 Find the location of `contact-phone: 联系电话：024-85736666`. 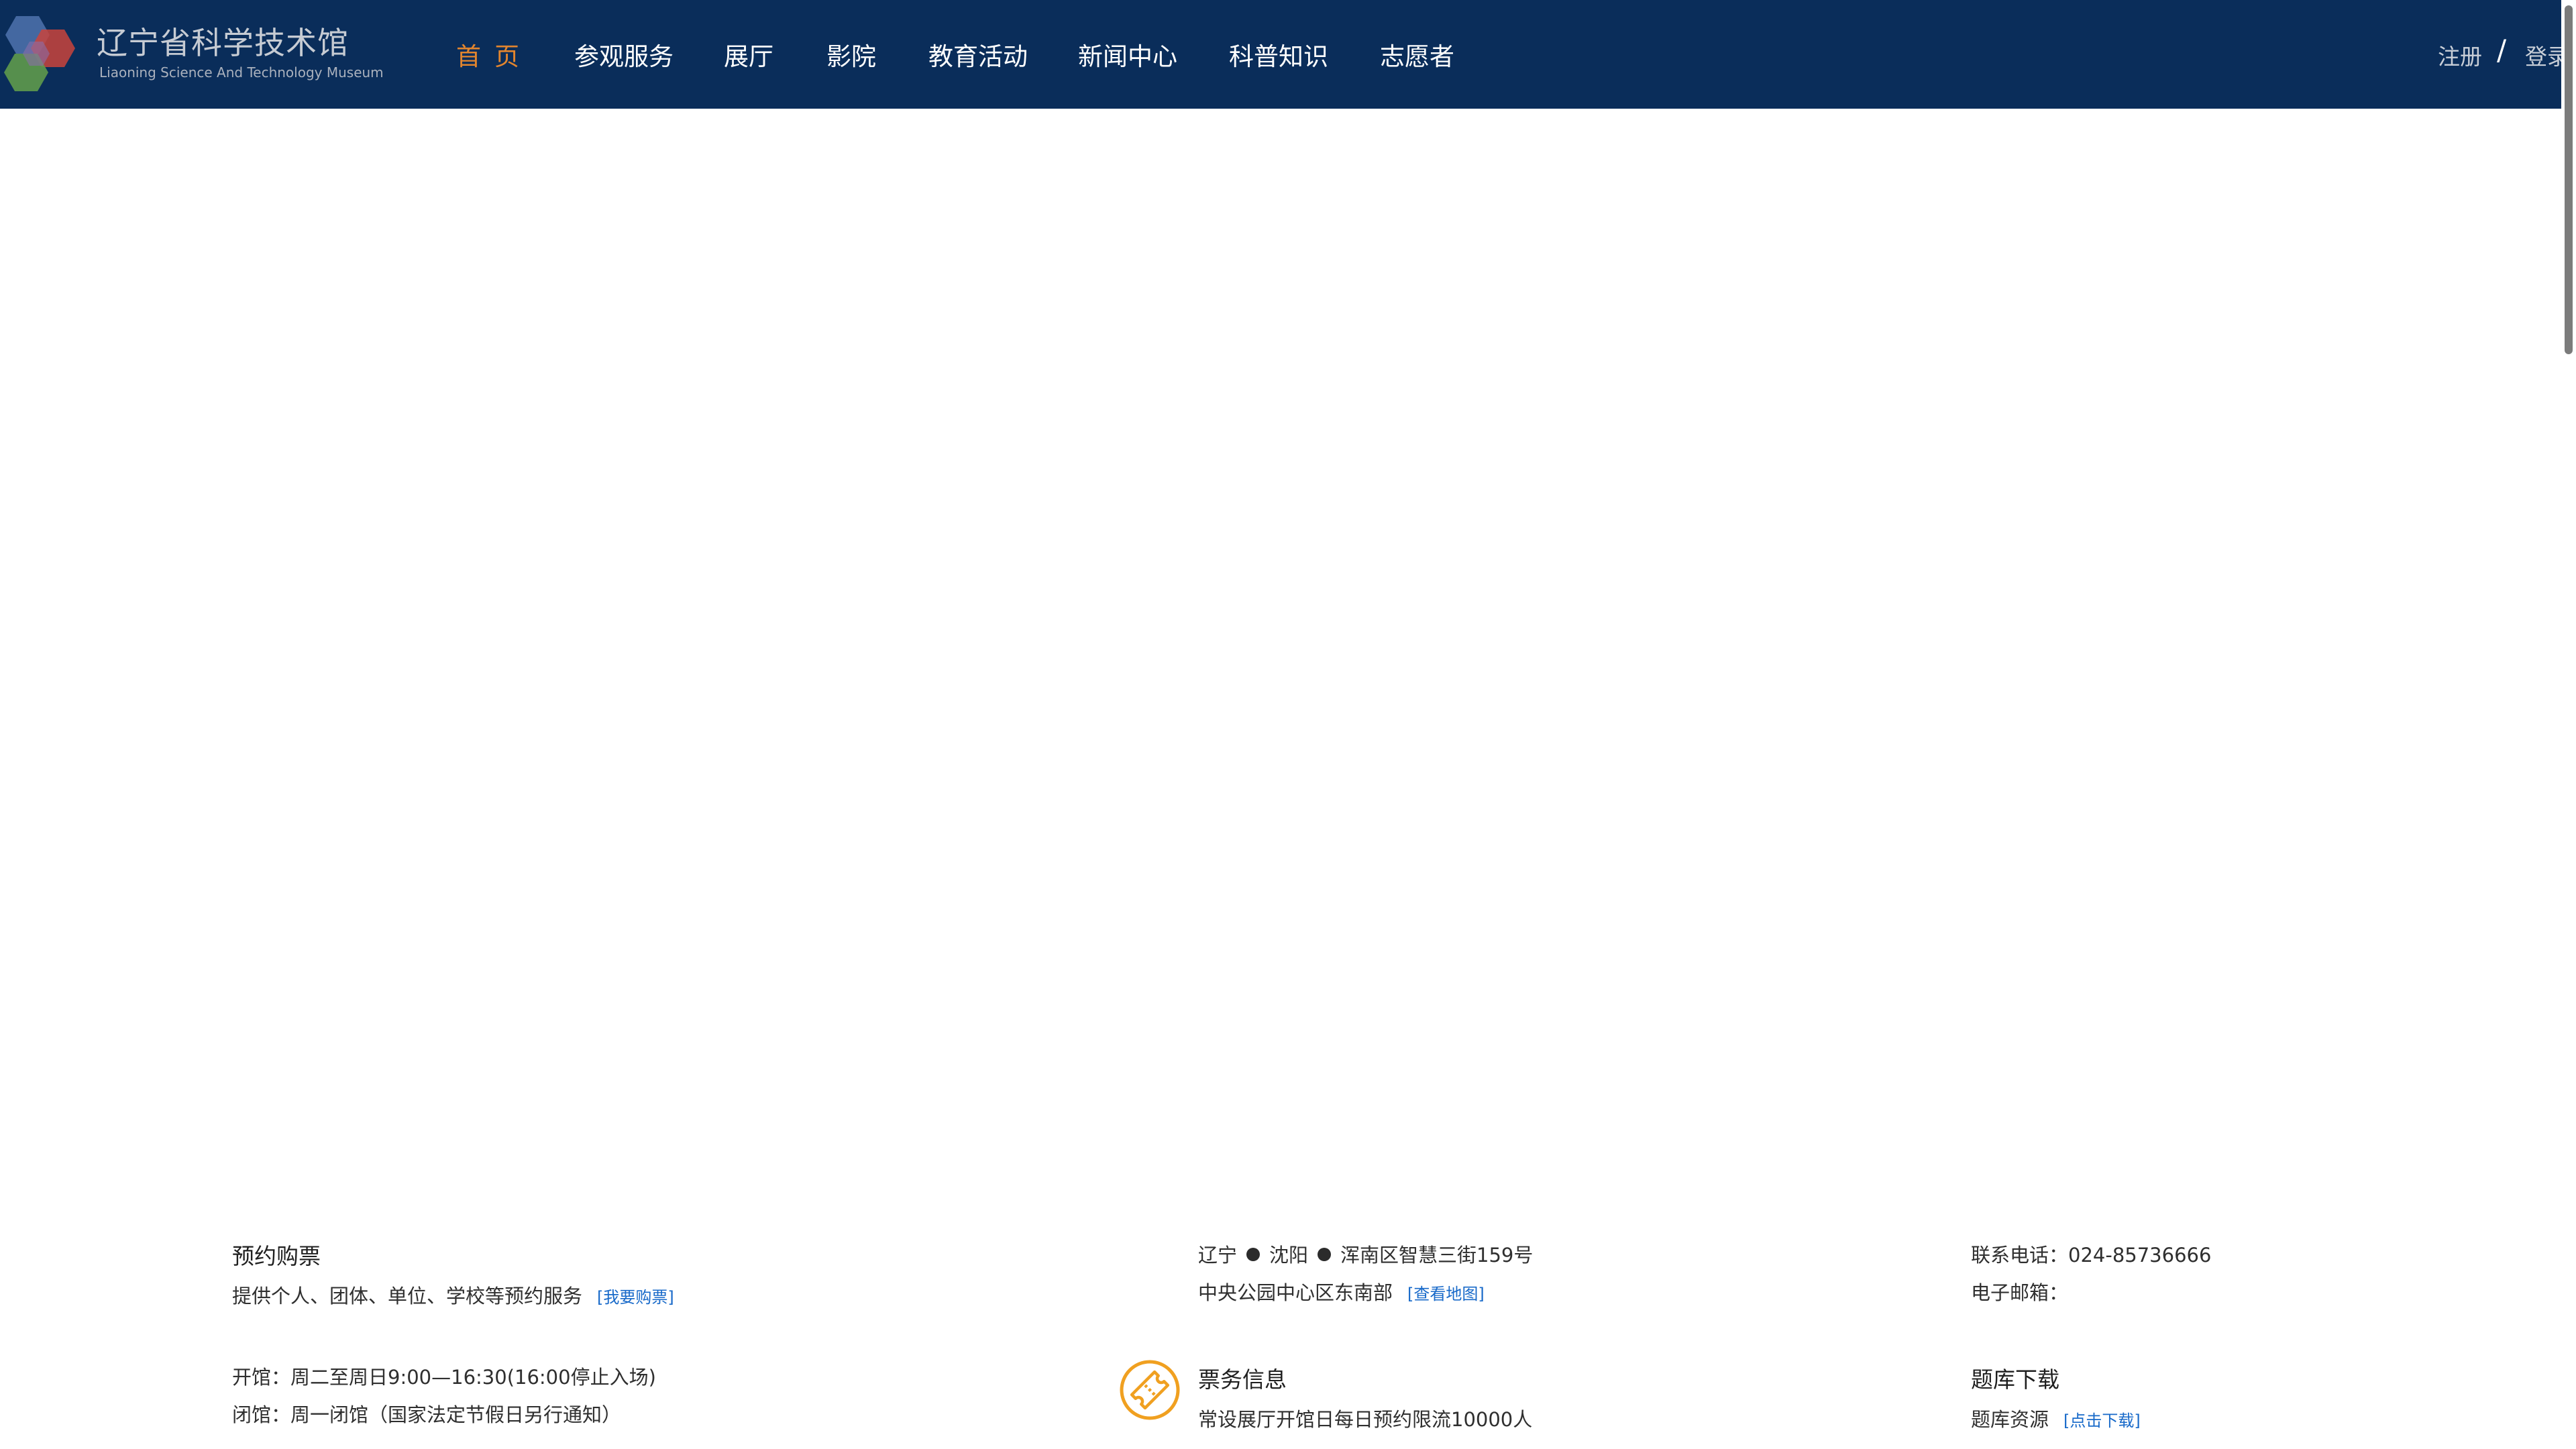

contact-phone: 联系电话：024-85736666 is located at coordinates (2091, 1255).